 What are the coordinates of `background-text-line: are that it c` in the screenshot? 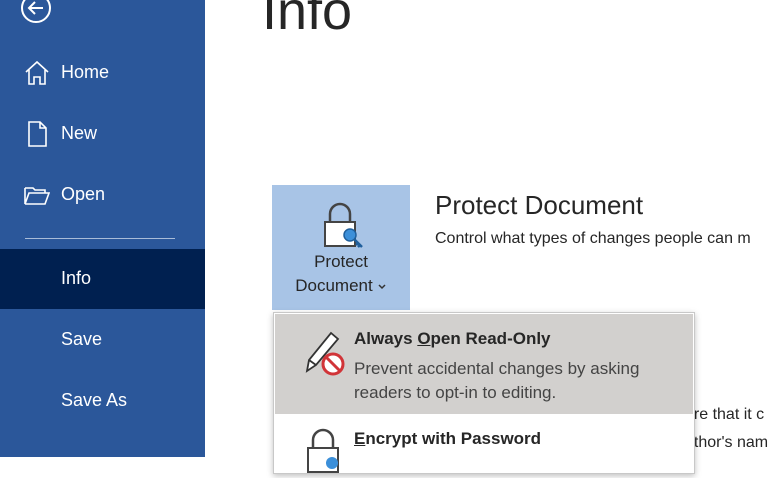 It's located at (725, 414).